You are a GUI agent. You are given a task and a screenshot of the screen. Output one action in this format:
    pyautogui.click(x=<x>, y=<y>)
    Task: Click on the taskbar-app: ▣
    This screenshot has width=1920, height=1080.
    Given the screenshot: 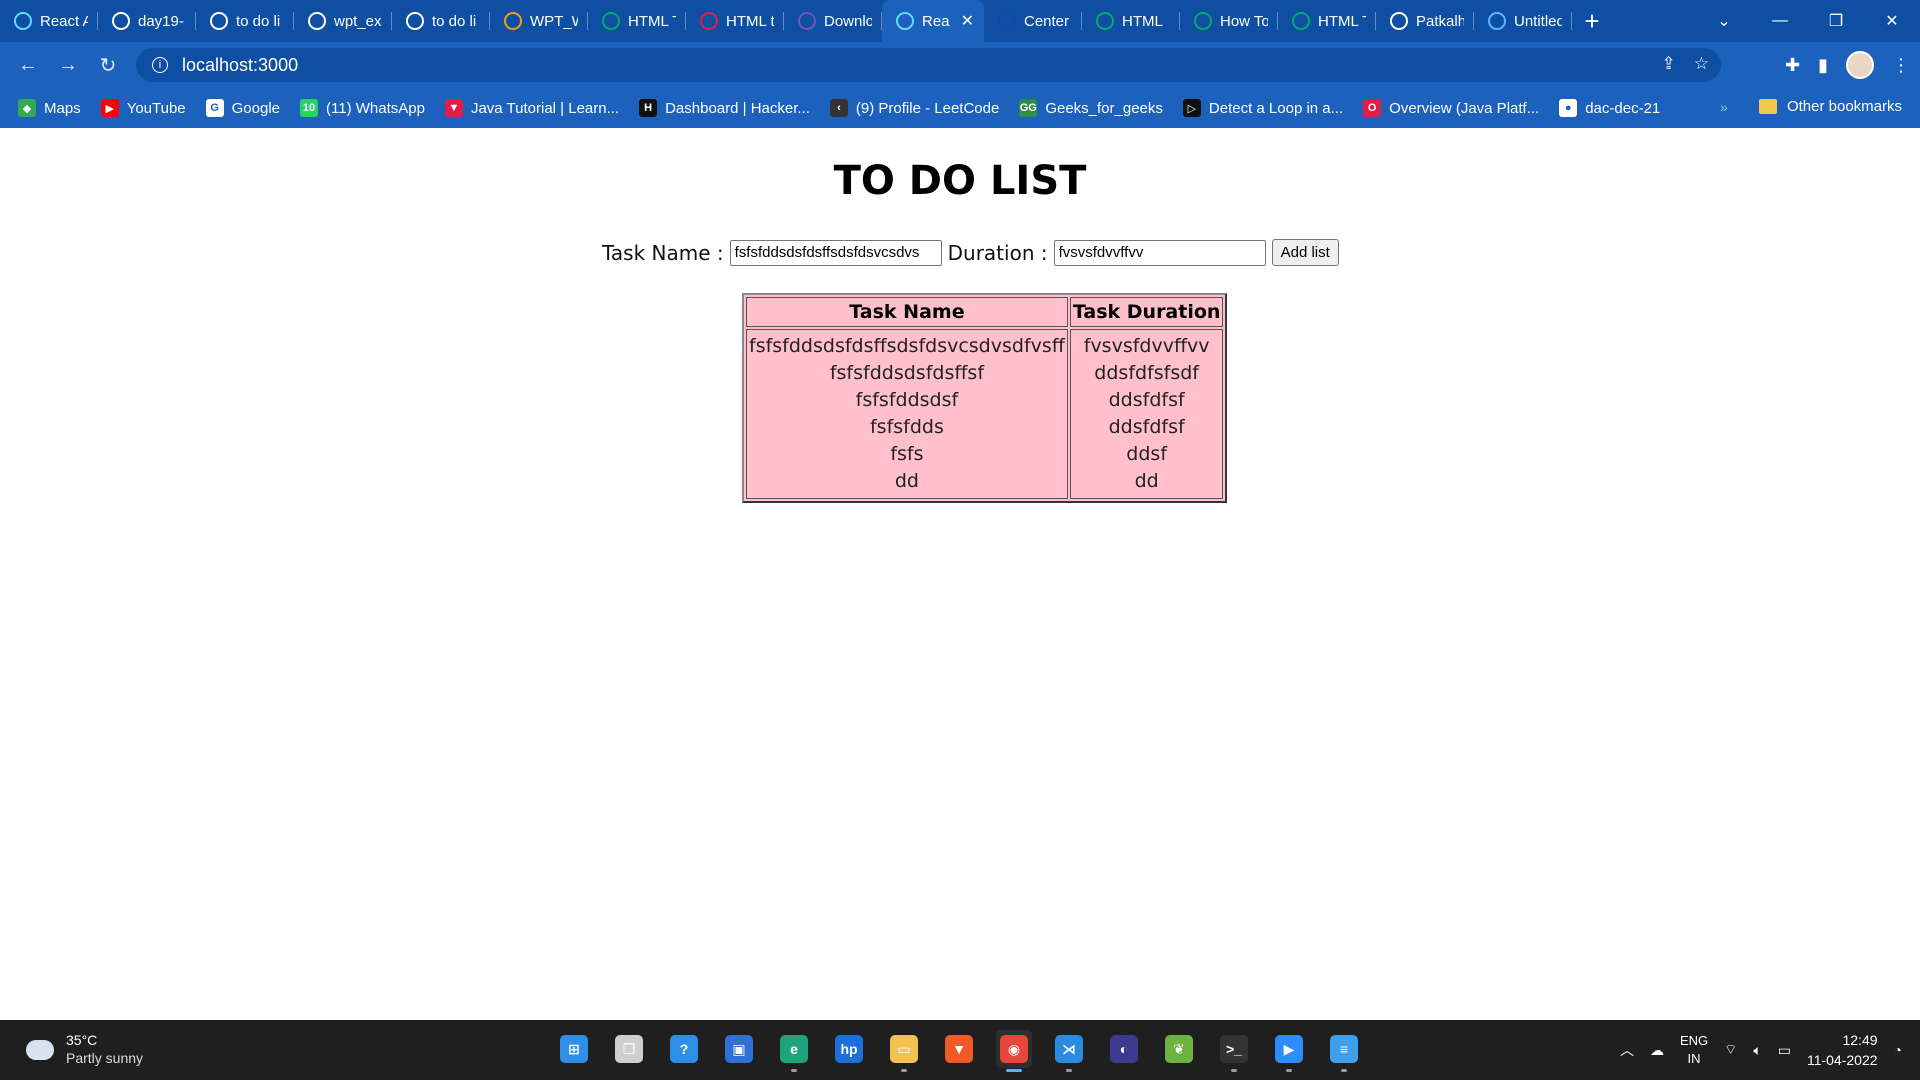 What is the action you would take?
    pyautogui.click(x=739, y=1049)
    